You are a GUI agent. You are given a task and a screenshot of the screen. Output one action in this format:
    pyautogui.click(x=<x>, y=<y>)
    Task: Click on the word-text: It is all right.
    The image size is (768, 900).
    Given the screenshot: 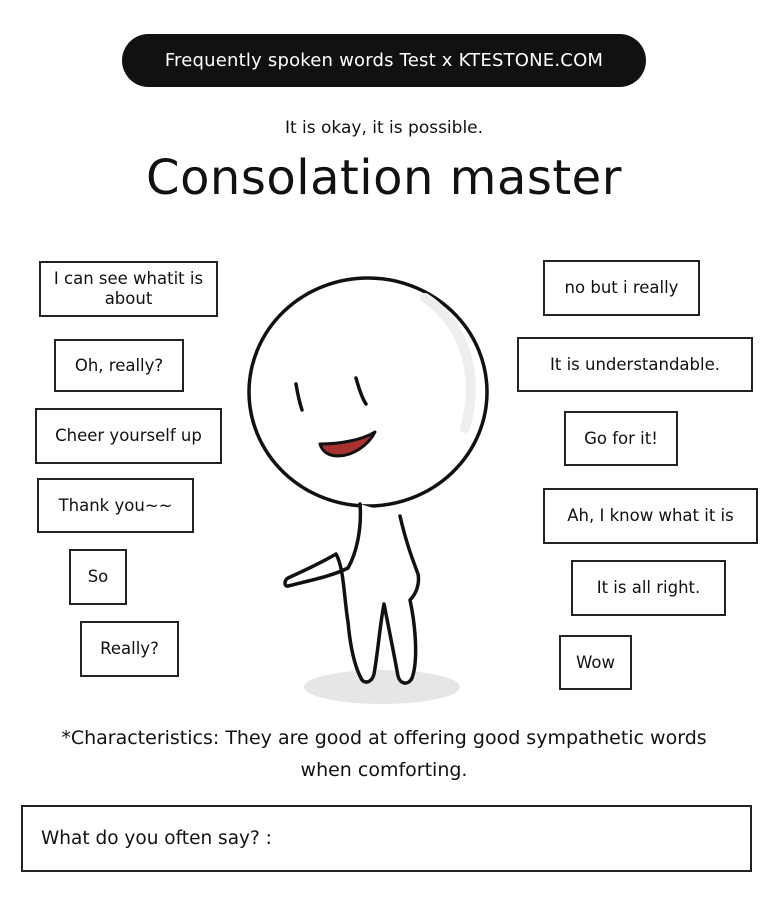 What is the action you would take?
    pyautogui.click(x=648, y=587)
    